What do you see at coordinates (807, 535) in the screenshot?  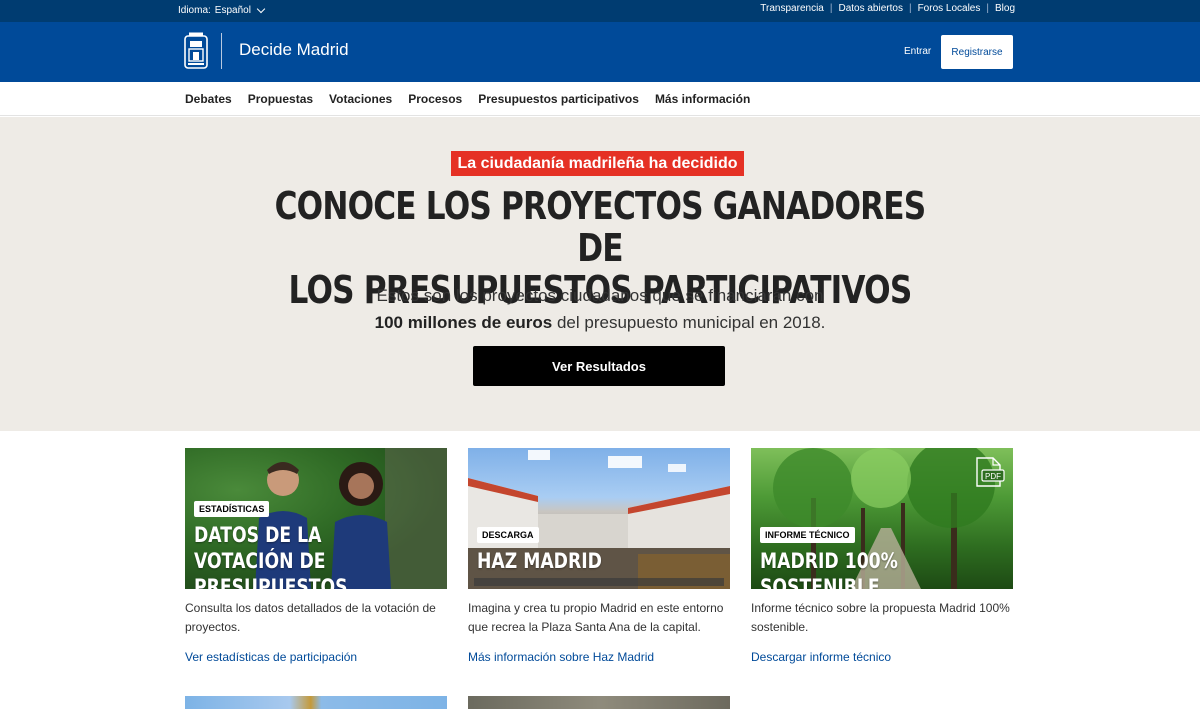 I see `card-badge: INFORME TÉCNICO` at bounding box center [807, 535].